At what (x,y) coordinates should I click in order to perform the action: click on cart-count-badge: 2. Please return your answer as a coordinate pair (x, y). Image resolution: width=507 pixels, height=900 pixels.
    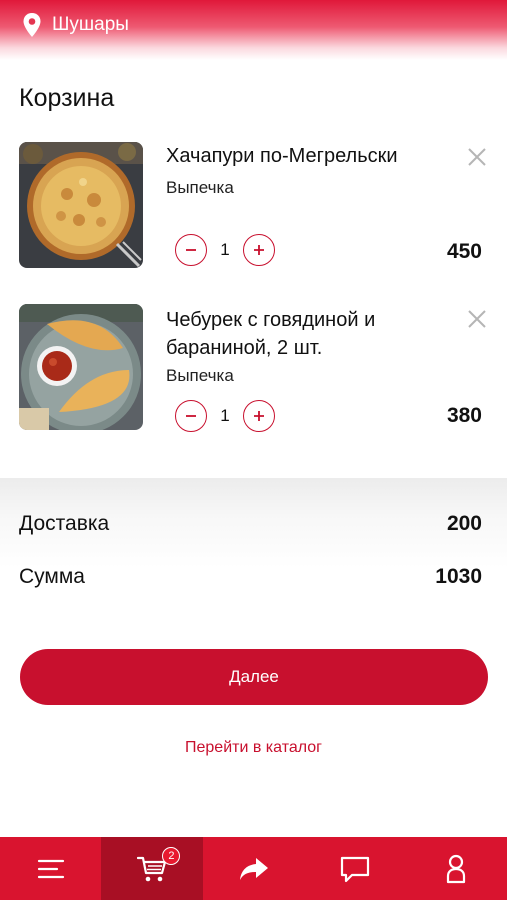
    Looking at the image, I should click on (171, 856).